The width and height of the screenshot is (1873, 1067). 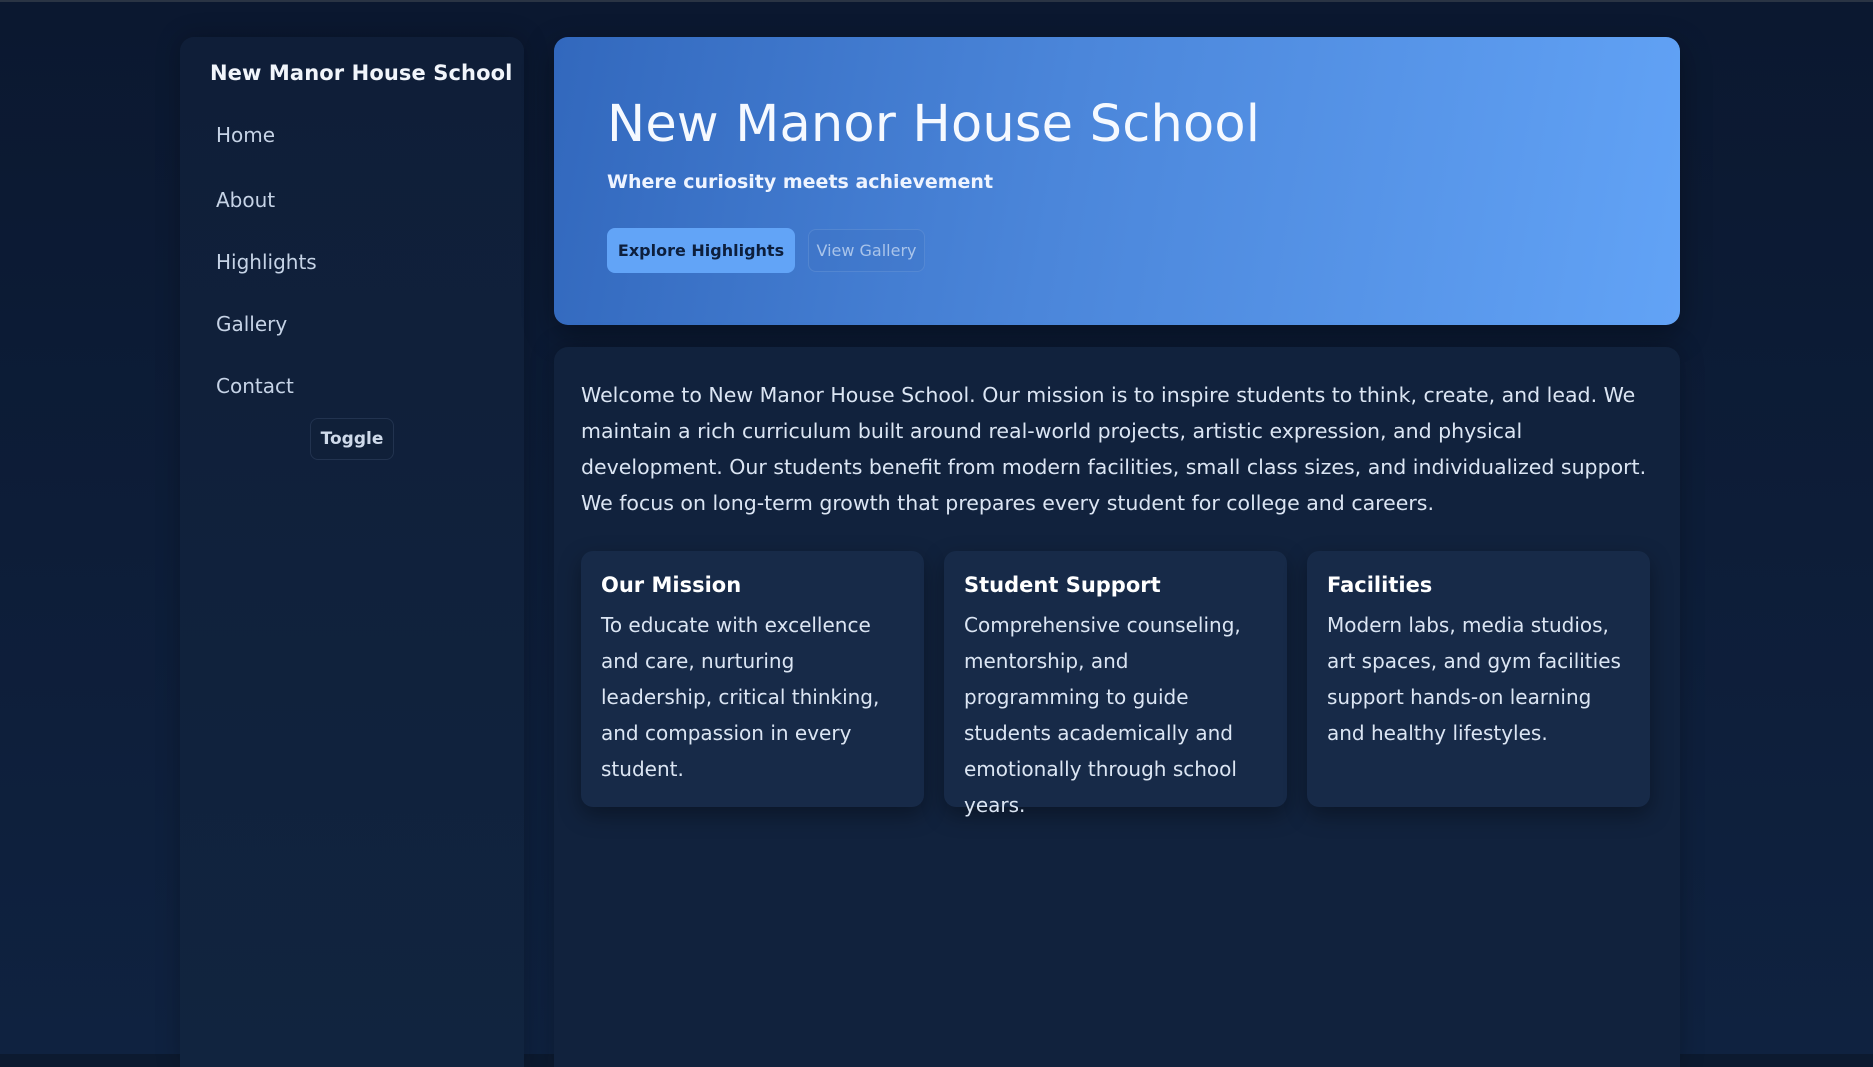 I want to click on card-title: Facilities, so click(x=1380, y=585).